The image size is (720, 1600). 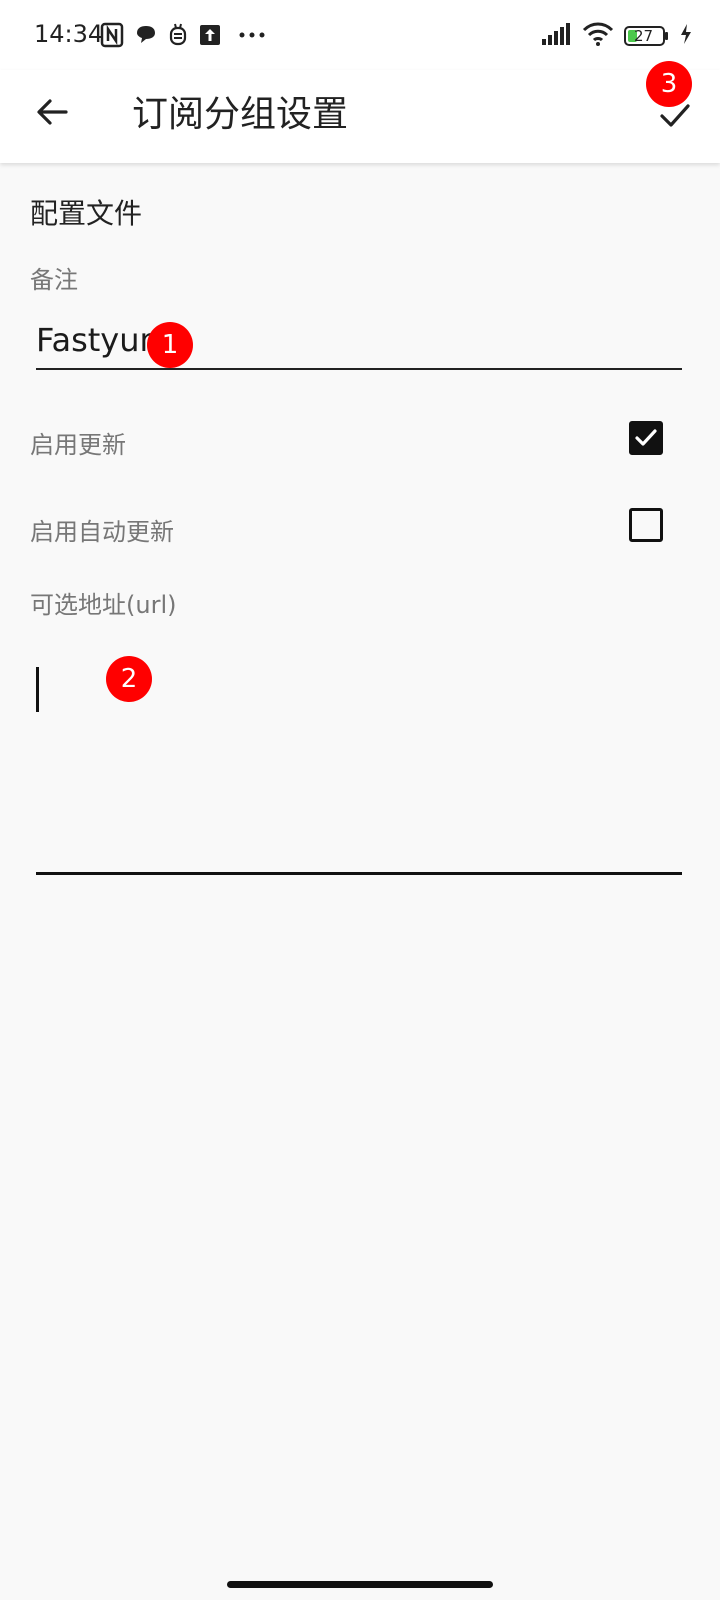 I want to click on setting-enable-update: 启用更新, so click(x=360, y=440).